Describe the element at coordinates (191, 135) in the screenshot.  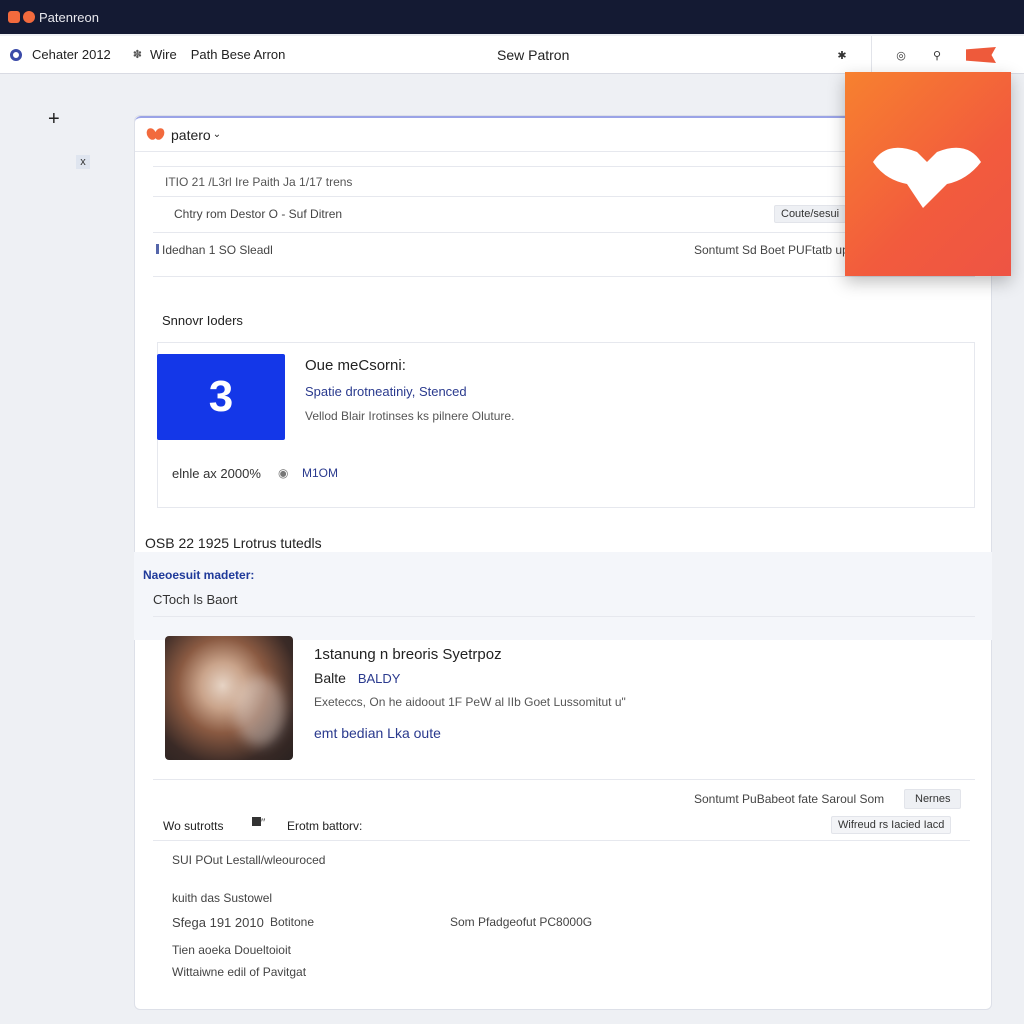
I see `brand-dropdown: patero` at that location.